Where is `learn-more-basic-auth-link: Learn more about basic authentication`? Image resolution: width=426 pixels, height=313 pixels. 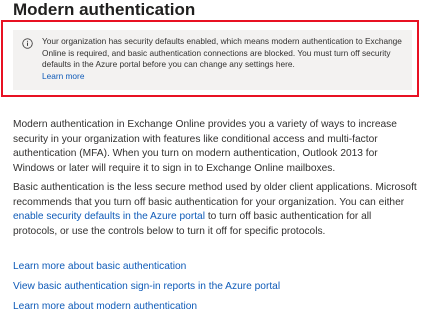 learn-more-basic-auth-link: Learn more about basic authentication is located at coordinates (99, 266).